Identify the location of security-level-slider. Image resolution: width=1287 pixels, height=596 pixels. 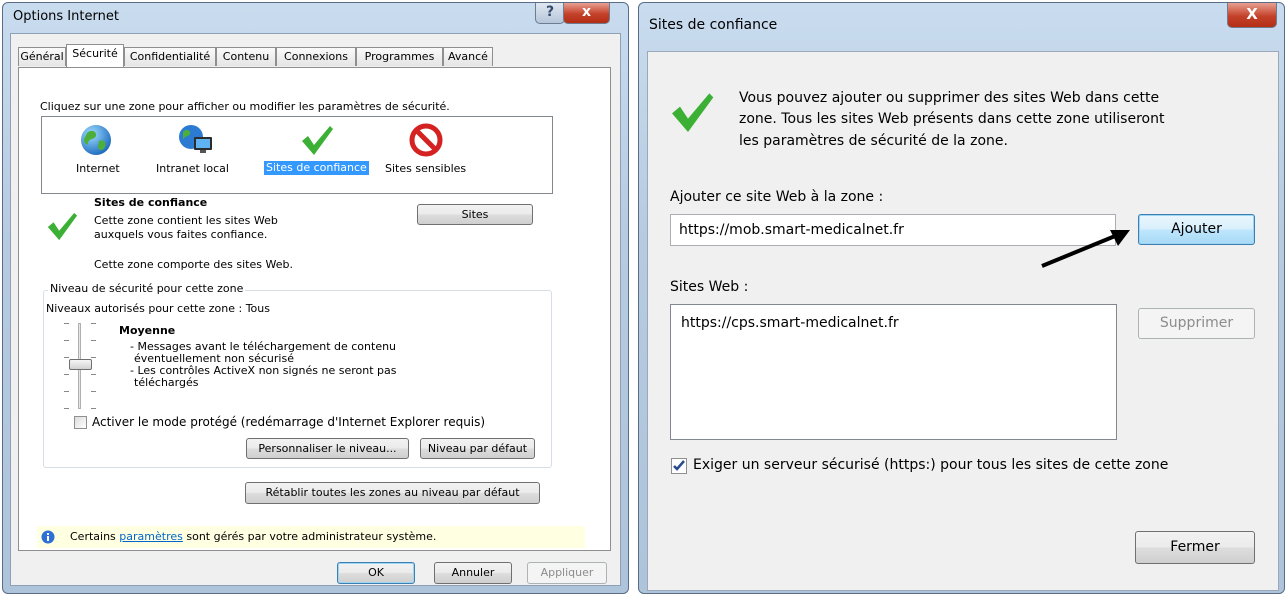
(80, 366).